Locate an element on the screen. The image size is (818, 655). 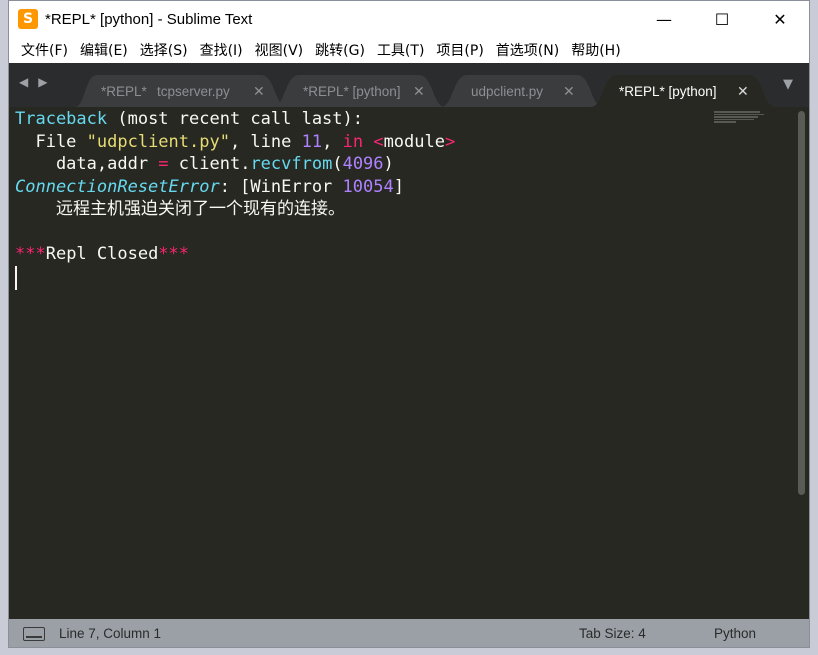
tab-repl-python-active: *REPL* [python] ✕ is located at coordinates (683, 91).